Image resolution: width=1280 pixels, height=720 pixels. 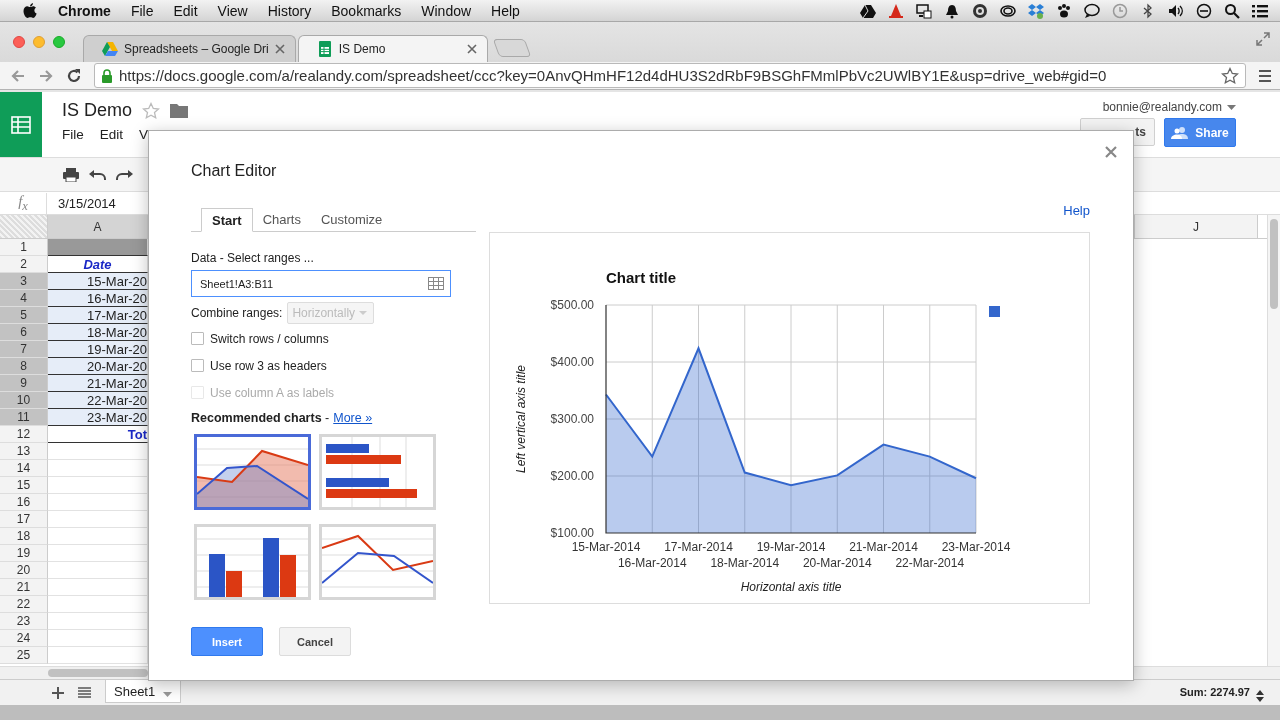 What do you see at coordinates (377, 472) in the screenshot?
I see `bar-chart-thumbnail` at bounding box center [377, 472].